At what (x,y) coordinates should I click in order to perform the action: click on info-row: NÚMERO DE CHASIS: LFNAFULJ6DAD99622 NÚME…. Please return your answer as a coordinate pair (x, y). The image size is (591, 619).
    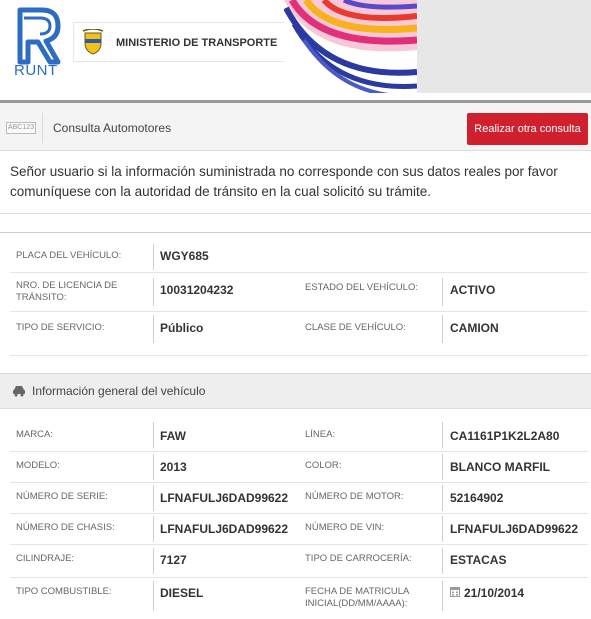
    Looking at the image, I should click on (299, 529).